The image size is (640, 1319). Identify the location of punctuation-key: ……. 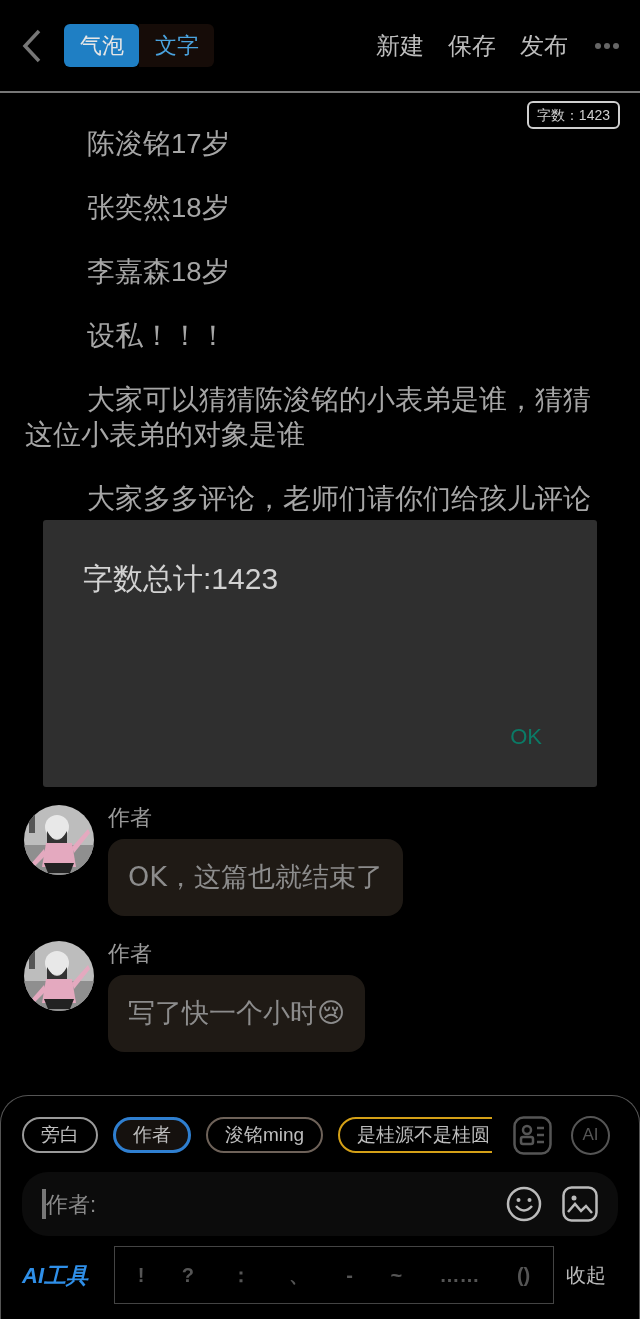
(459, 1275).